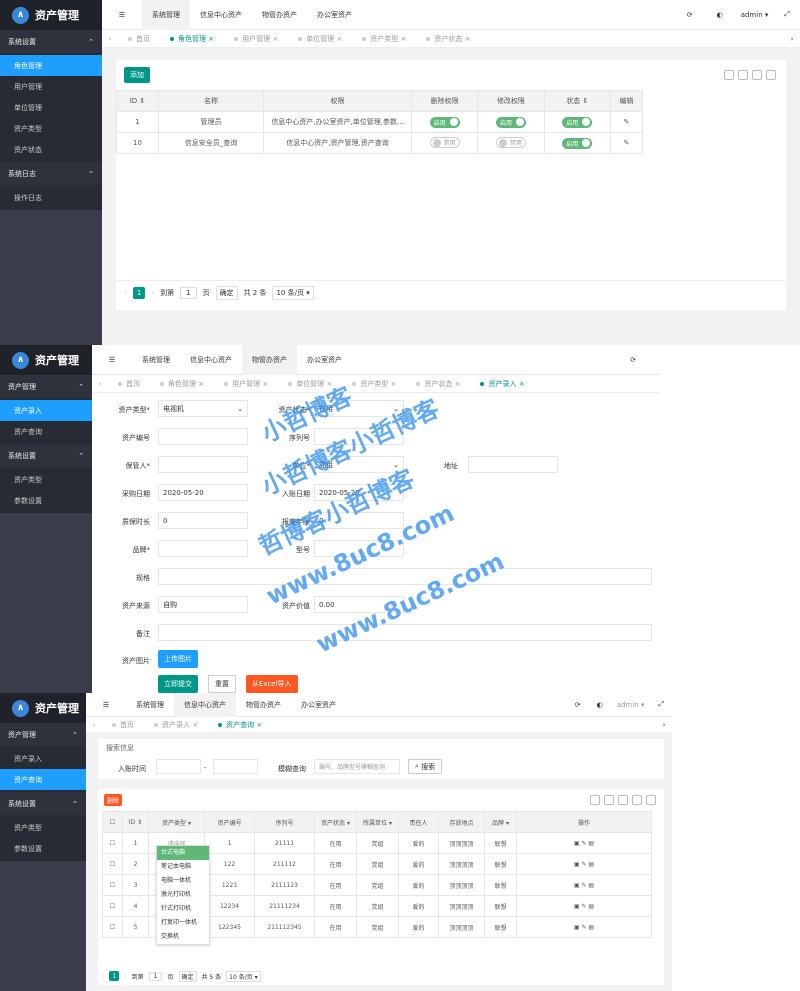 This screenshot has height=991, width=800. I want to click on page-input: 1, so click(155, 976).